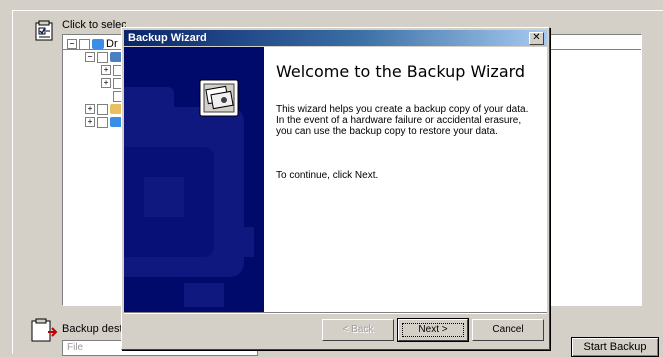  What do you see at coordinates (112, 44) in the screenshot?
I see `tree-item-label: Dr` at bounding box center [112, 44].